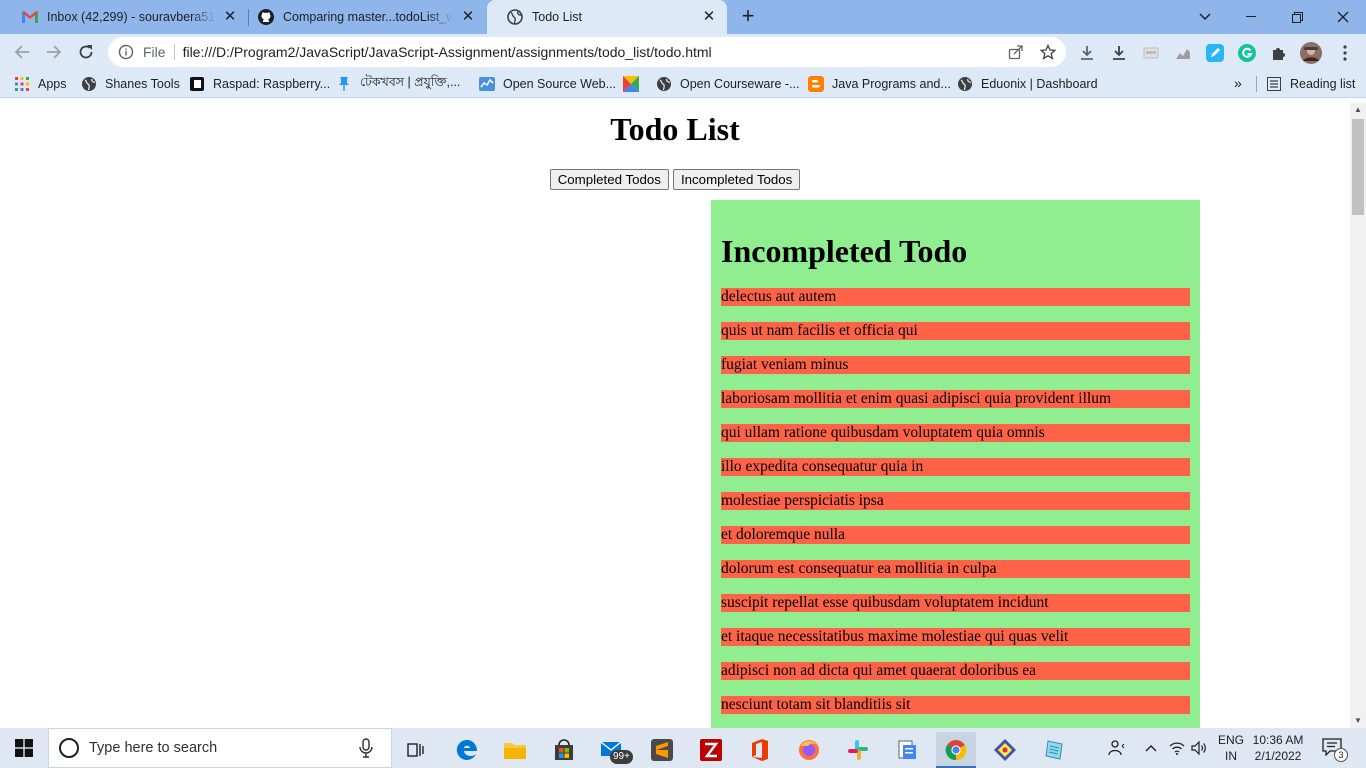 The height and width of the screenshot is (768, 1366). What do you see at coordinates (1183, 53) in the screenshot?
I see `analytics-extension-icon` at bounding box center [1183, 53].